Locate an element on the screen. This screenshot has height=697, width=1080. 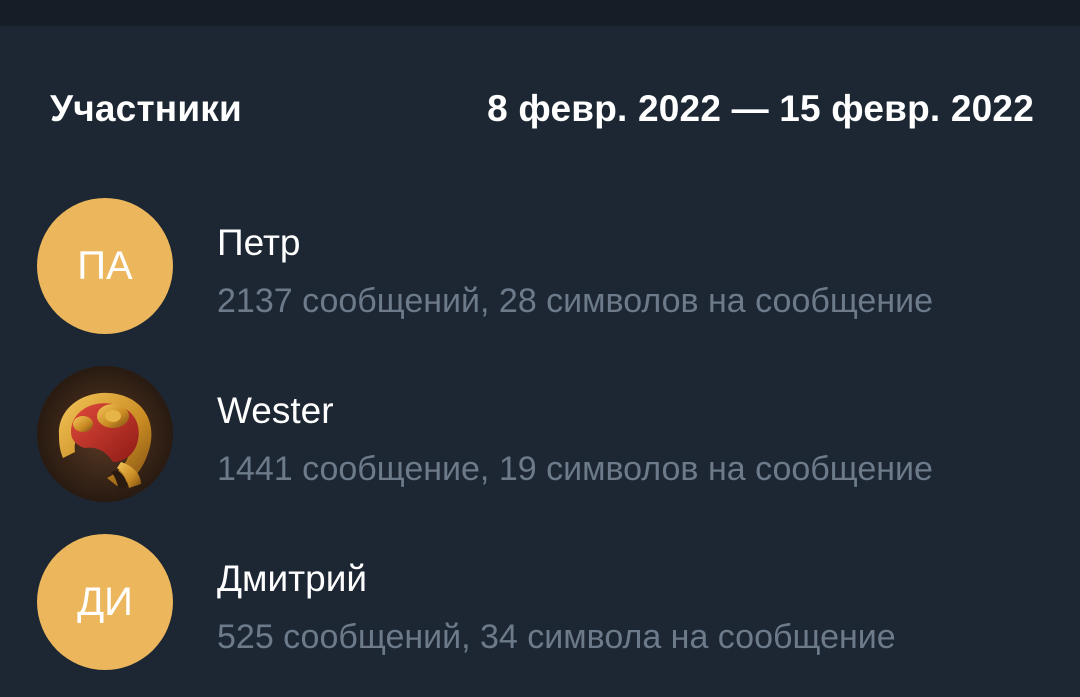
avatar: ПА is located at coordinates (105, 266).